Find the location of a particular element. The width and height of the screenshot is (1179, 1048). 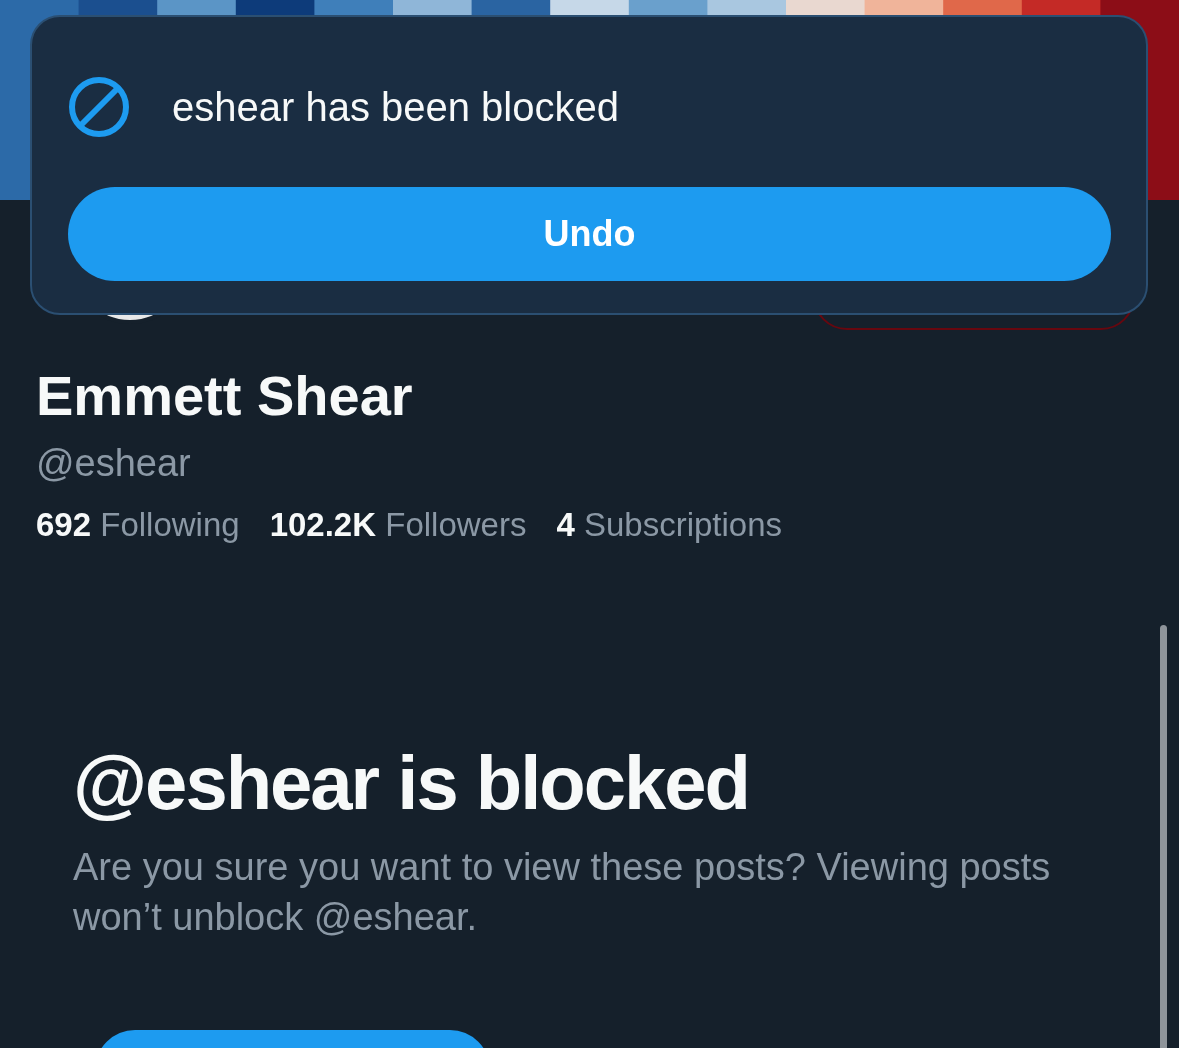

toast-message: eshear has been blocked is located at coordinates (395, 107).